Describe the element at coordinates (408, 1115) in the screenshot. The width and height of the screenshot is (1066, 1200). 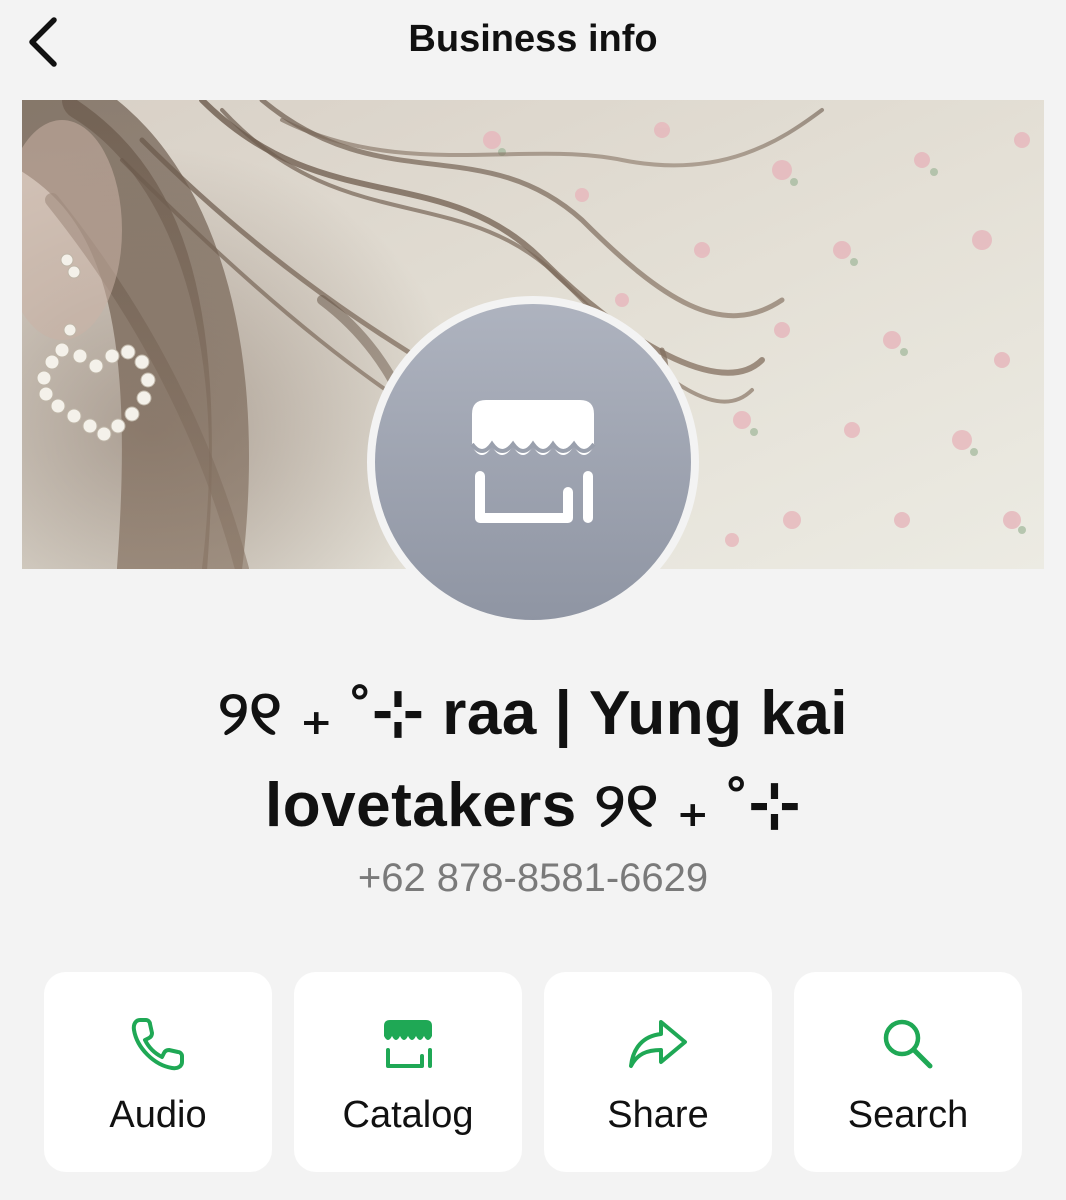
I see `catalog-button-label: Catalog` at that location.